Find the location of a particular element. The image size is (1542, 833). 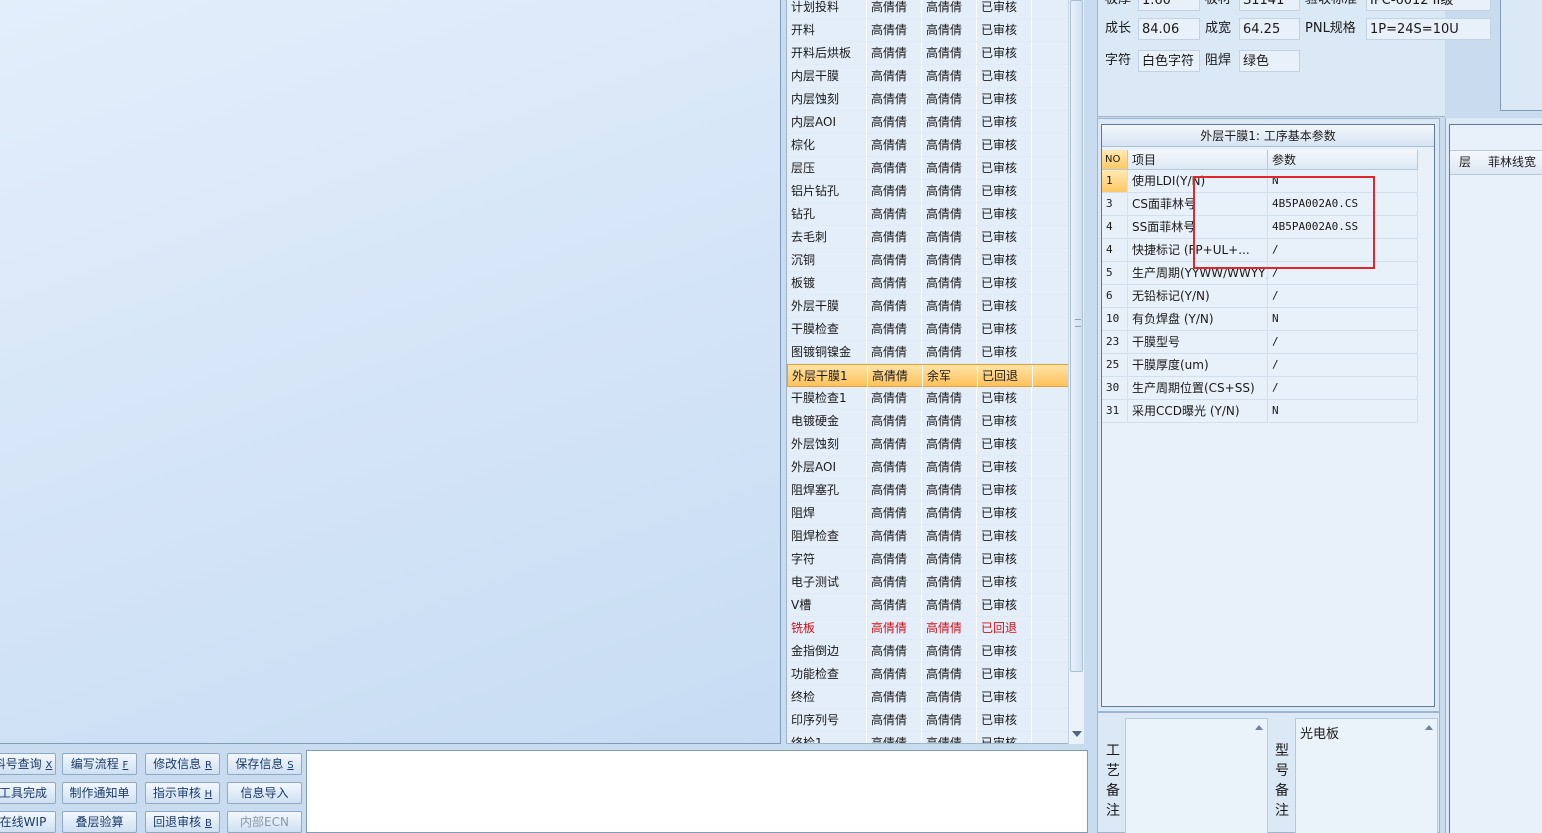

message-area is located at coordinates (697, 791).